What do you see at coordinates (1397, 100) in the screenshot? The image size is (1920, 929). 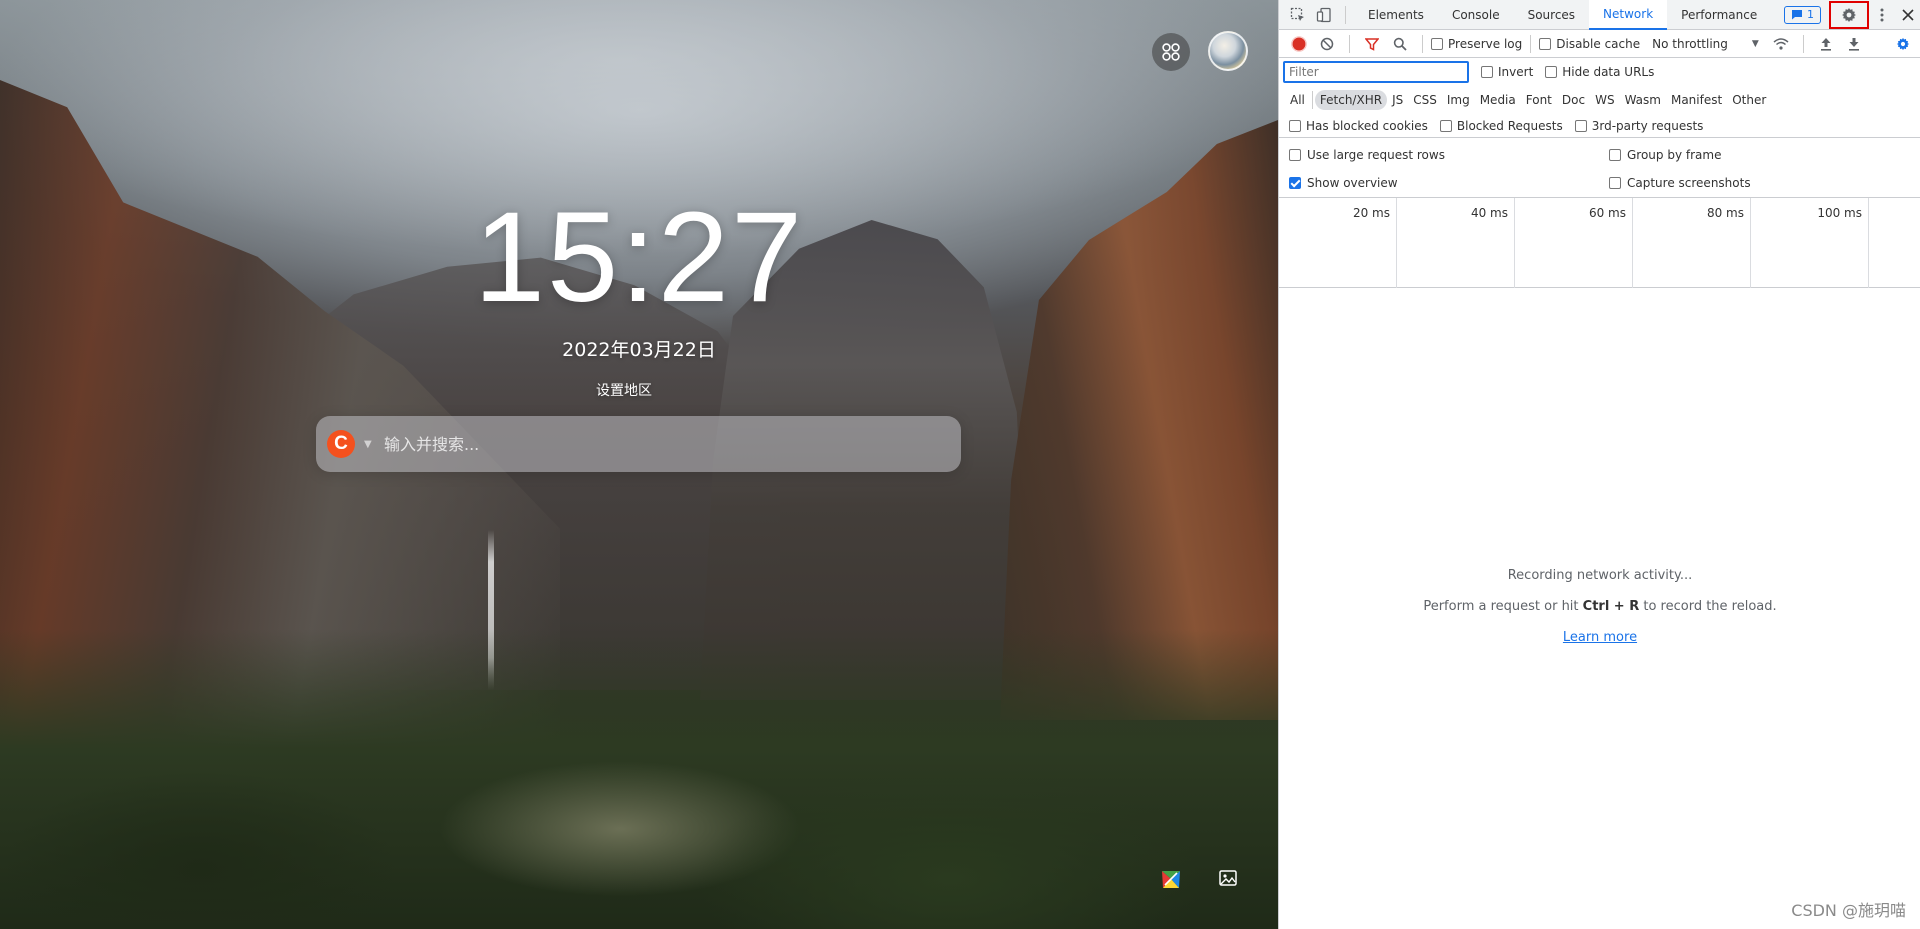 I see `type-filter-js: JS` at bounding box center [1397, 100].